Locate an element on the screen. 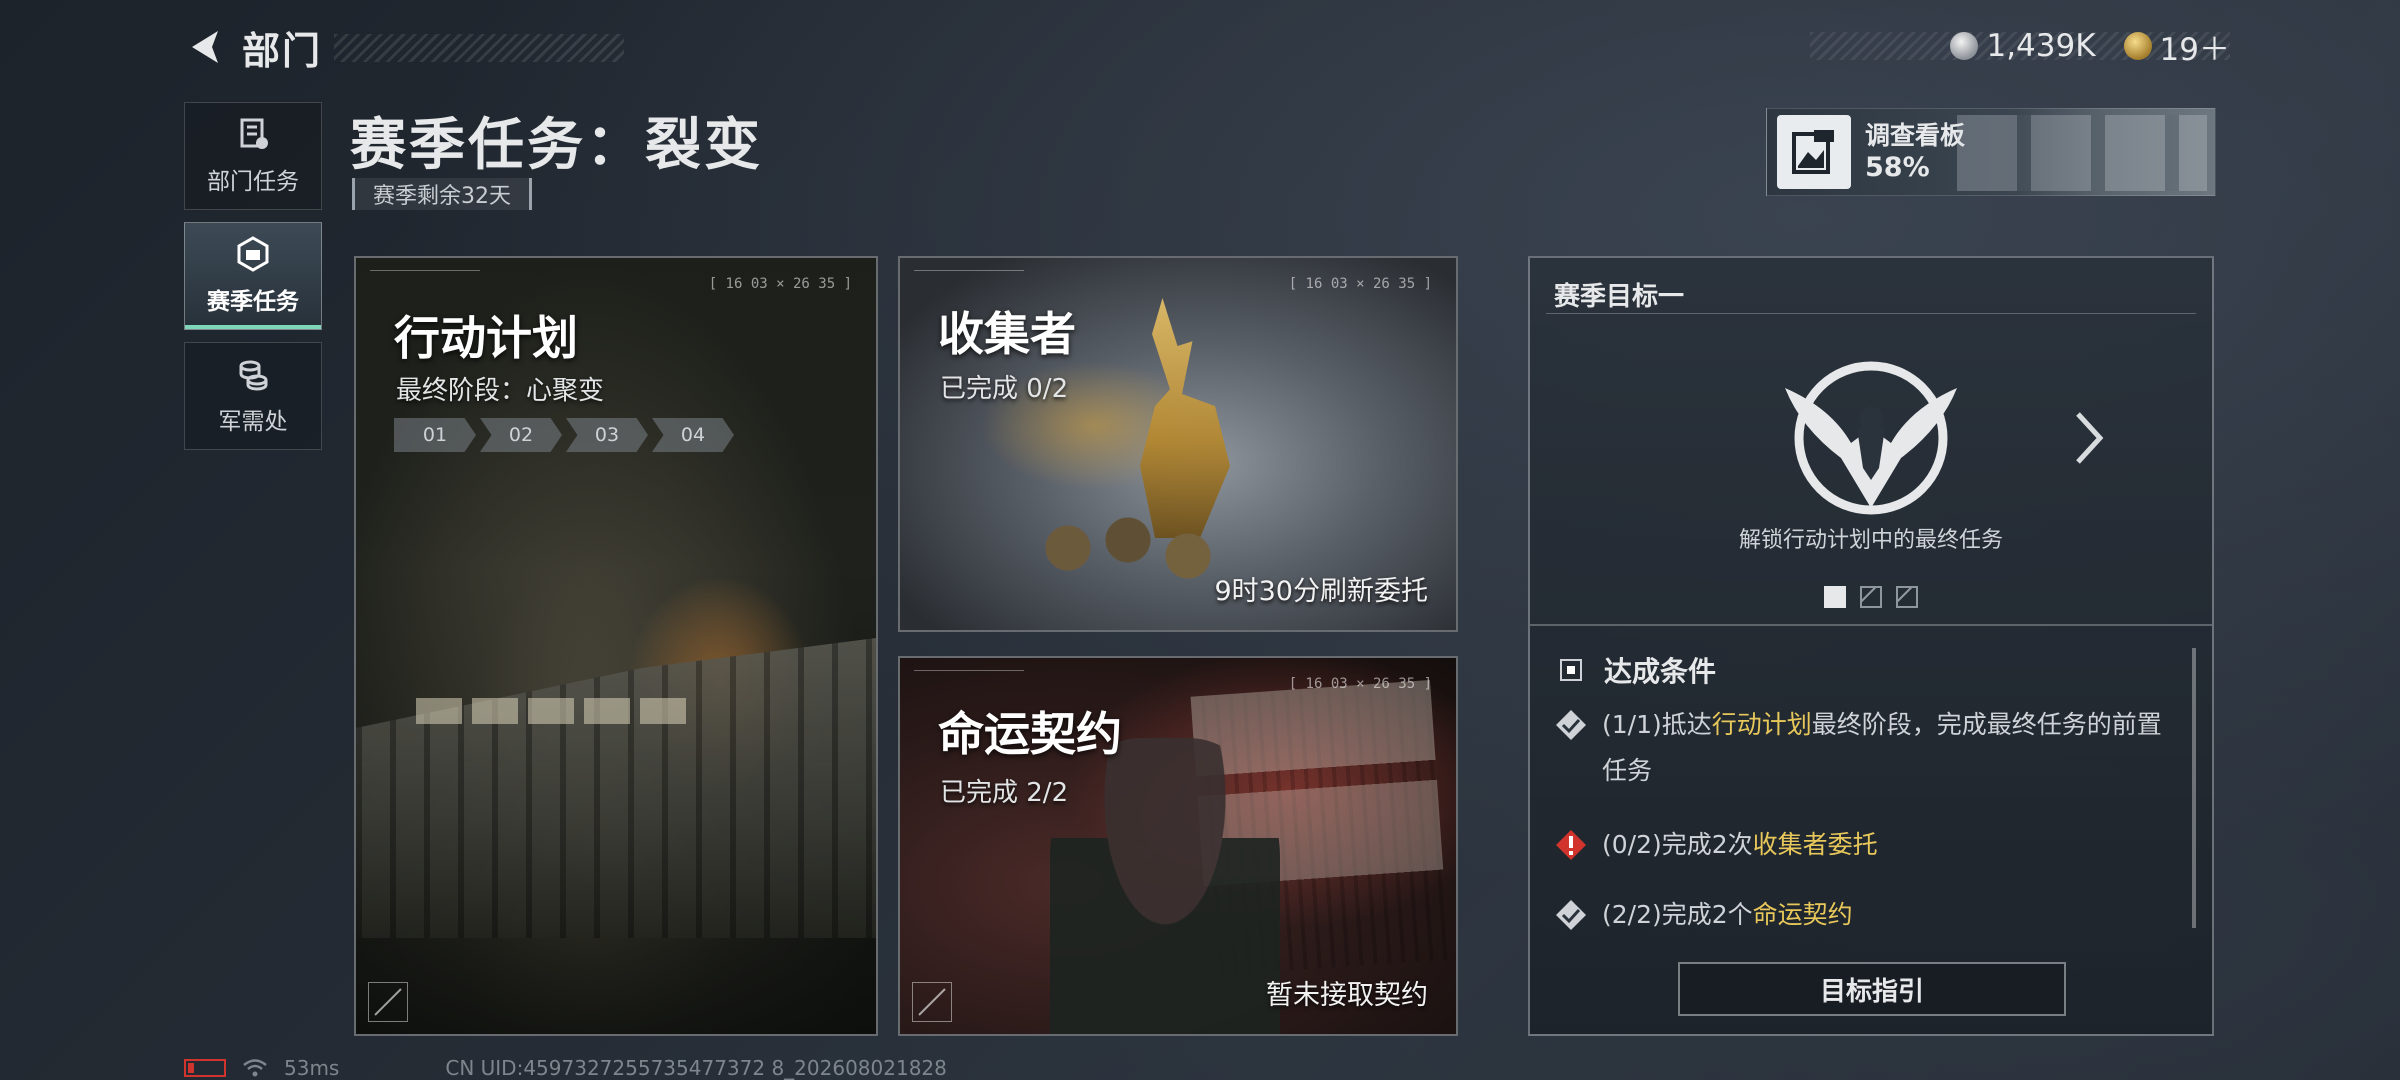 The height and width of the screenshot is (1080, 2400). conditions-title: 达成条件 is located at coordinates (1638, 670).